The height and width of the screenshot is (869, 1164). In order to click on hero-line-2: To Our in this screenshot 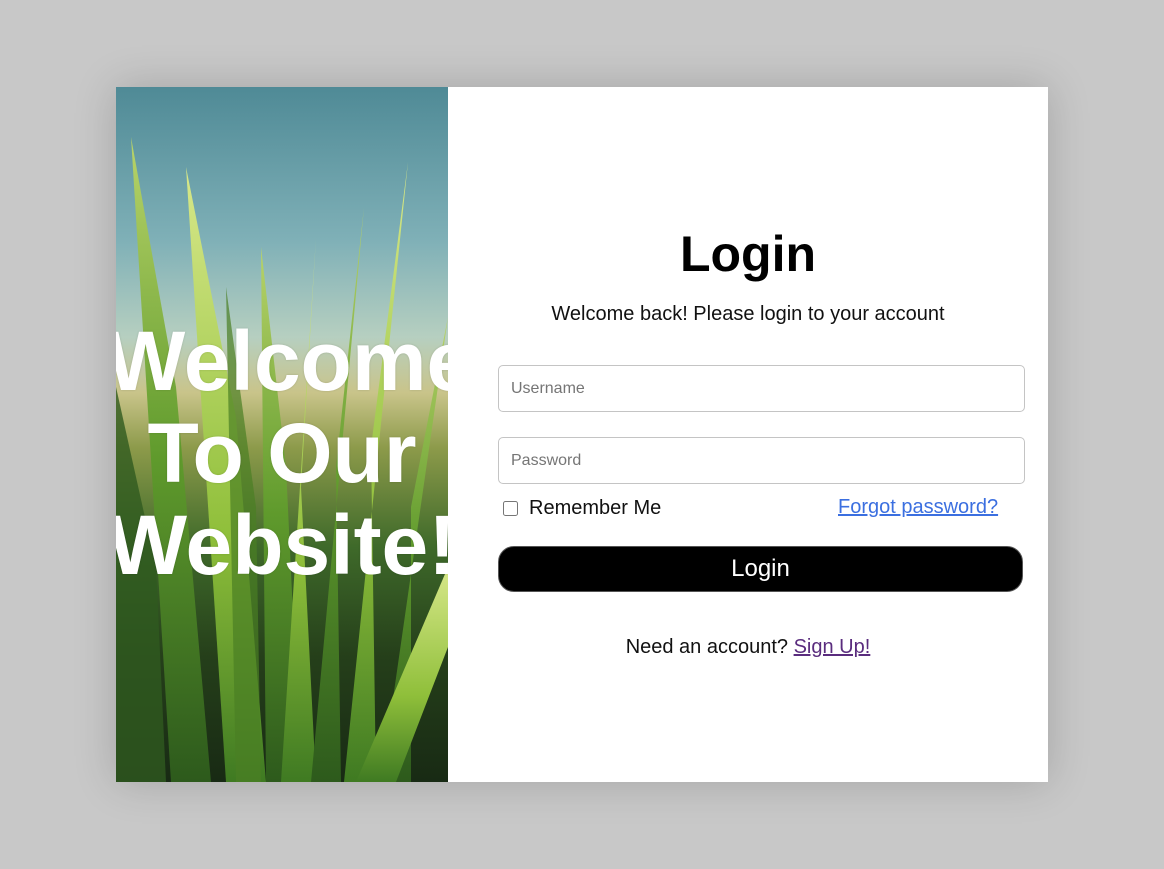, I will do `click(282, 453)`.